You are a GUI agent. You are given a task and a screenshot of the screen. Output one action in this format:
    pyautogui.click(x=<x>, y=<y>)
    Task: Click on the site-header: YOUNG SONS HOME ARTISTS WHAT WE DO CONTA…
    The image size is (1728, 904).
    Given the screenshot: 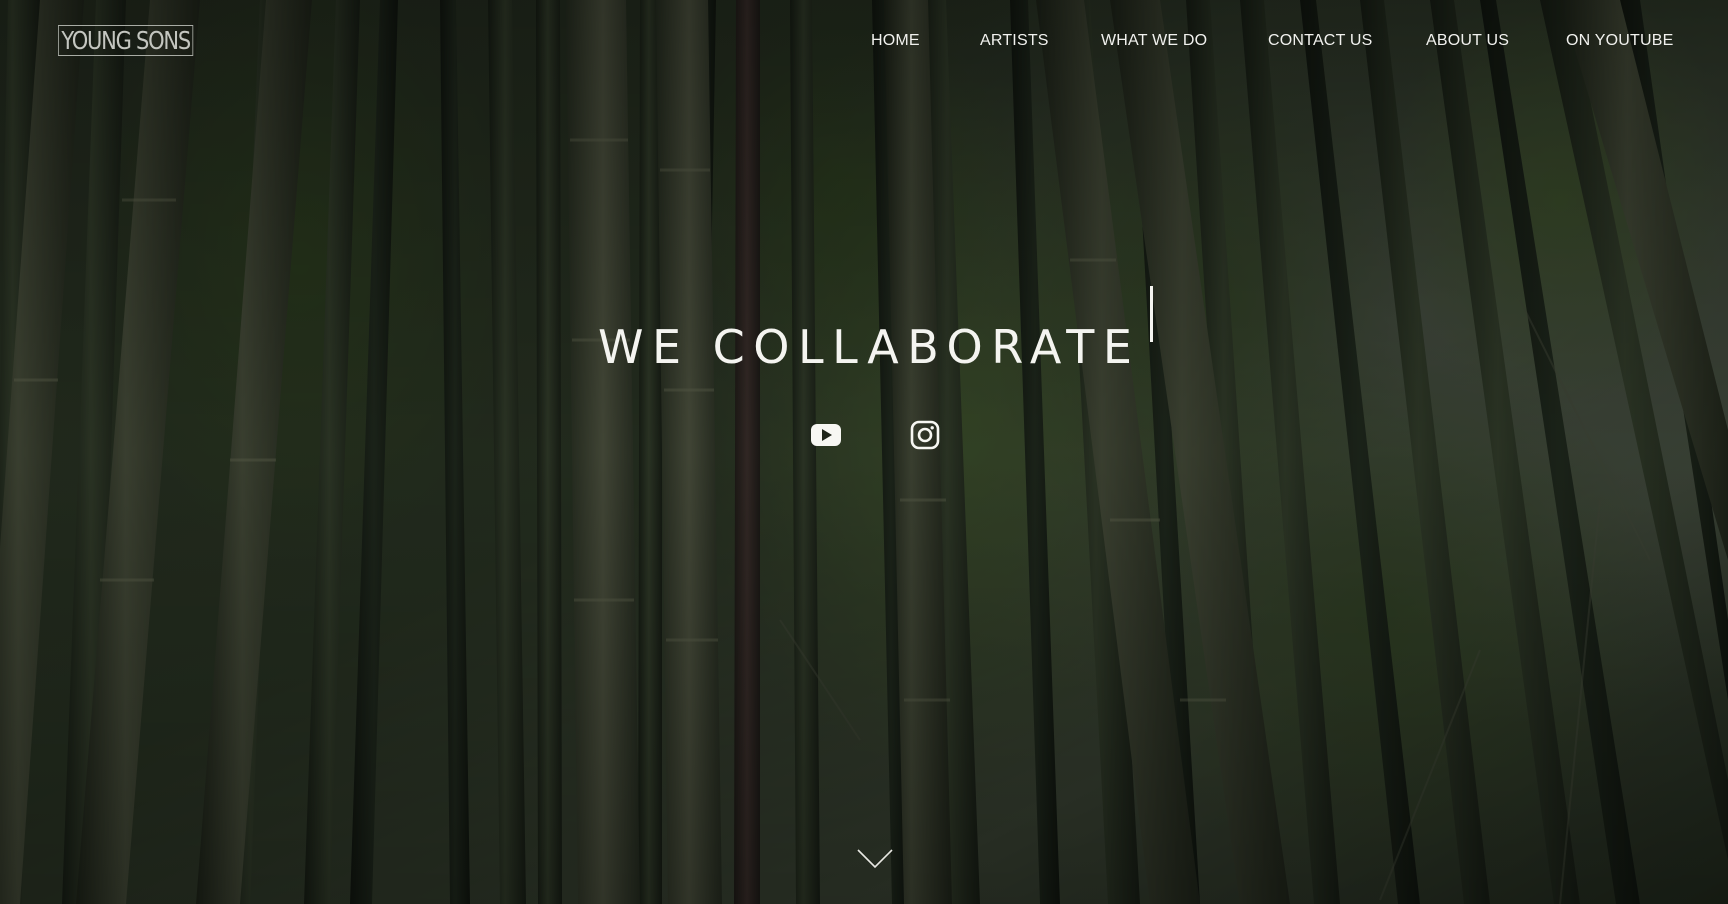 What is the action you would take?
    pyautogui.click(x=864, y=41)
    